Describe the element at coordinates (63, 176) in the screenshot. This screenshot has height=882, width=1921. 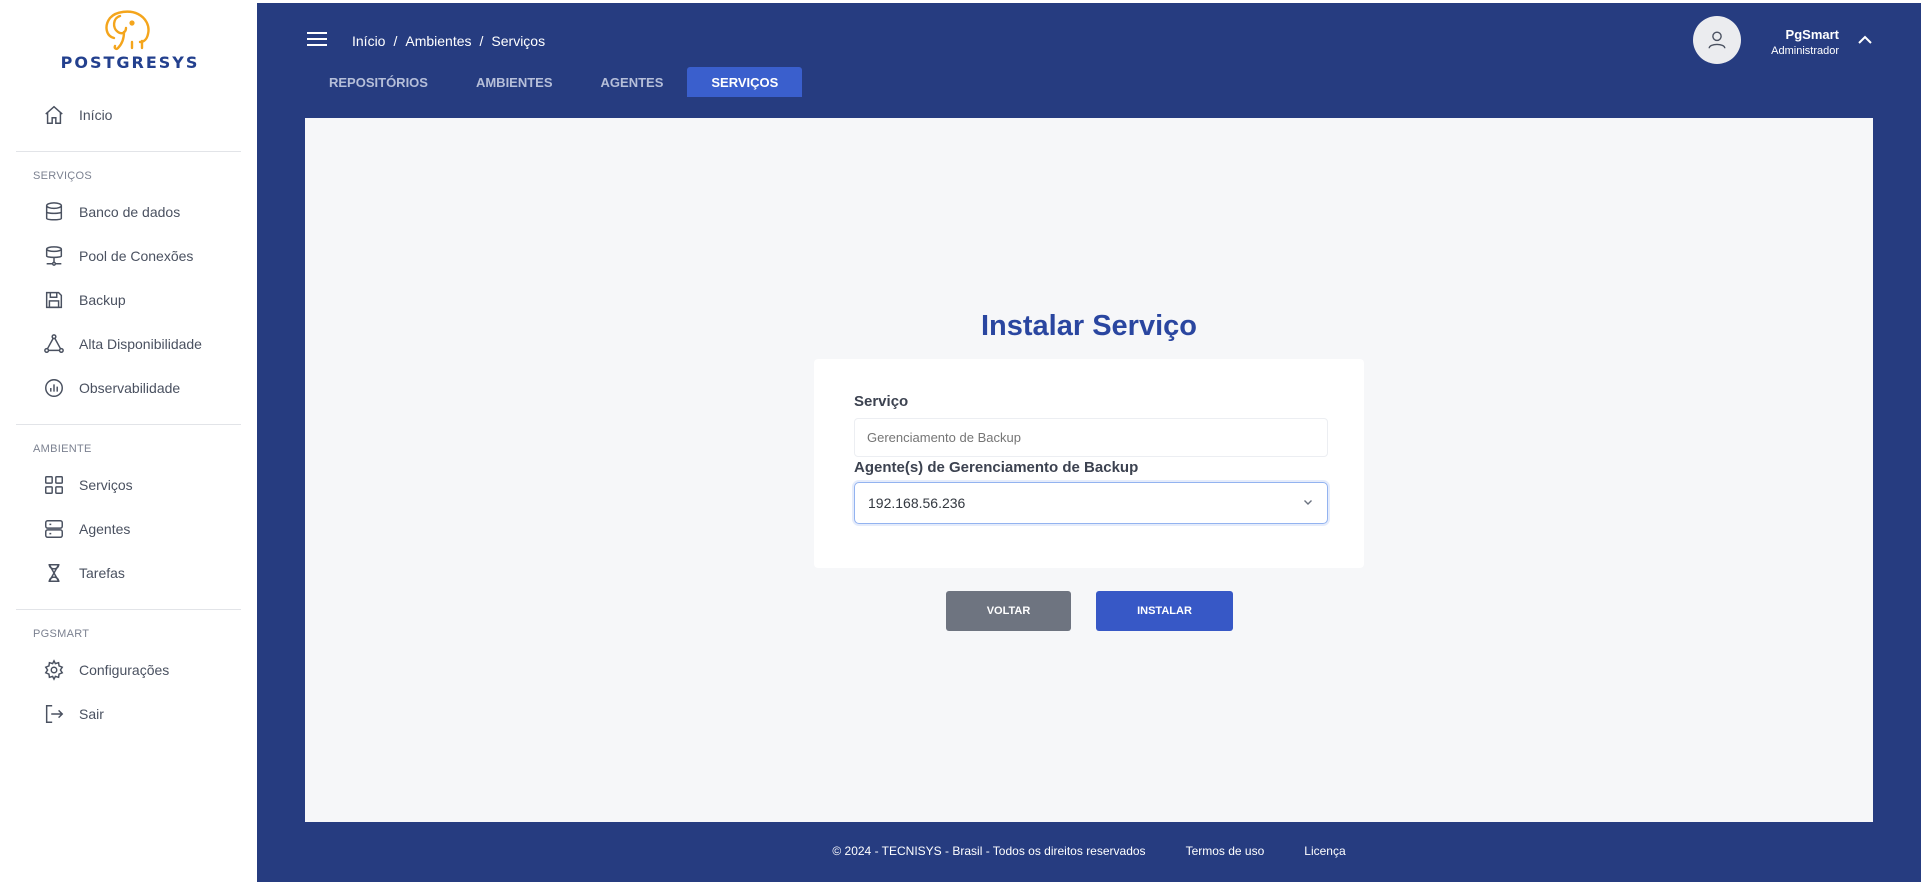
I see `section-label-servicos: SERVIÇOS` at that location.